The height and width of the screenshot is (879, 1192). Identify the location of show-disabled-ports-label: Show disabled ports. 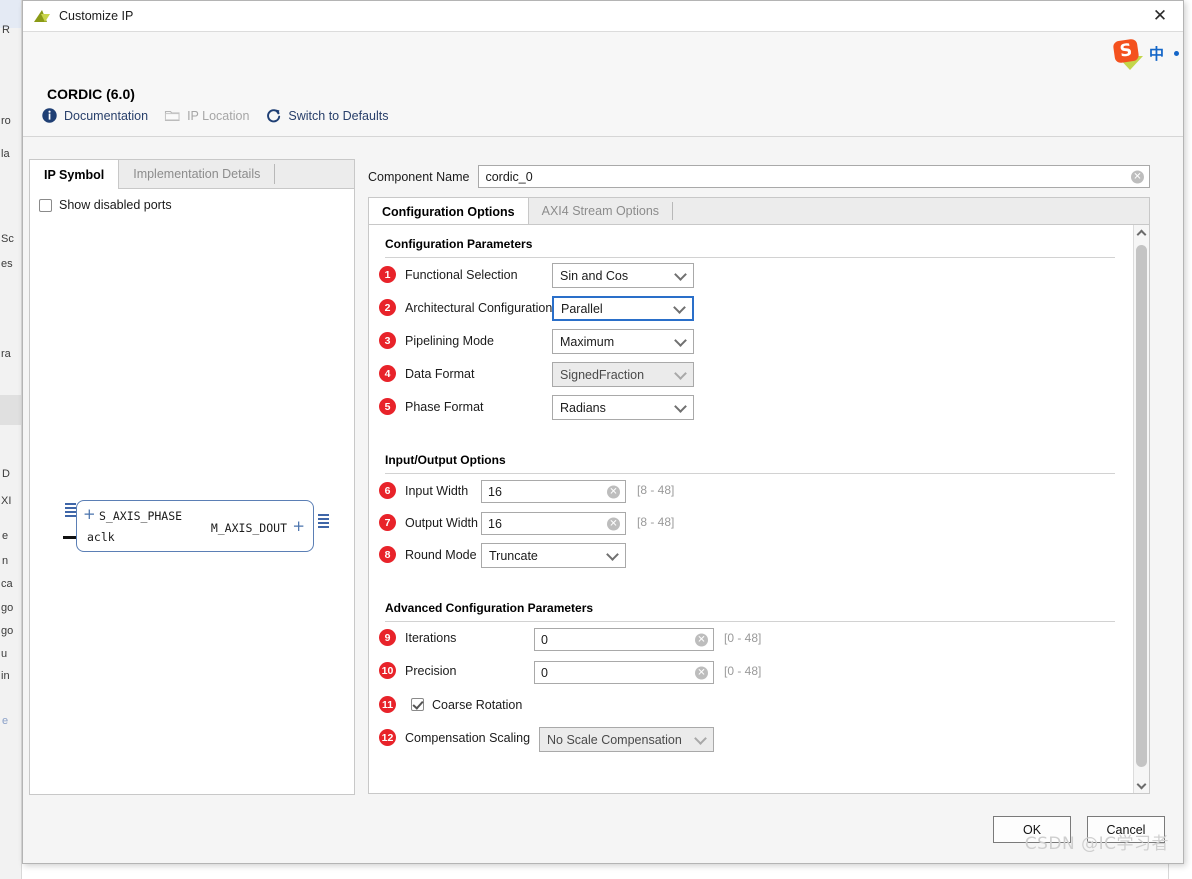
(115, 205).